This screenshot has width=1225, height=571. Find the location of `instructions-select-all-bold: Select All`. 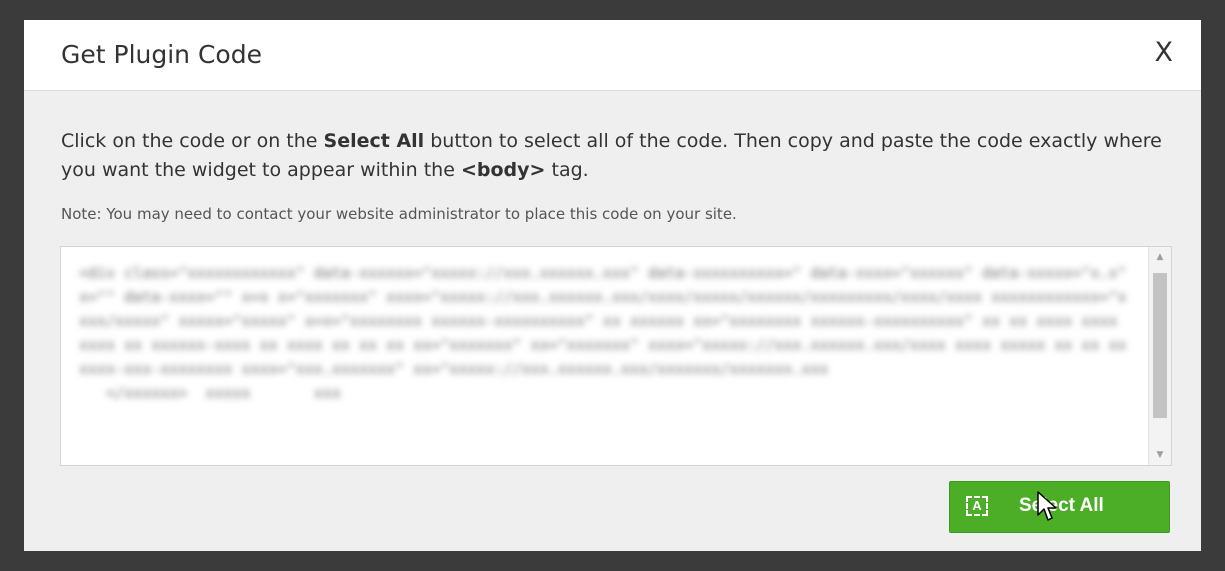

instructions-select-all-bold: Select All is located at coordinates (374, 141).